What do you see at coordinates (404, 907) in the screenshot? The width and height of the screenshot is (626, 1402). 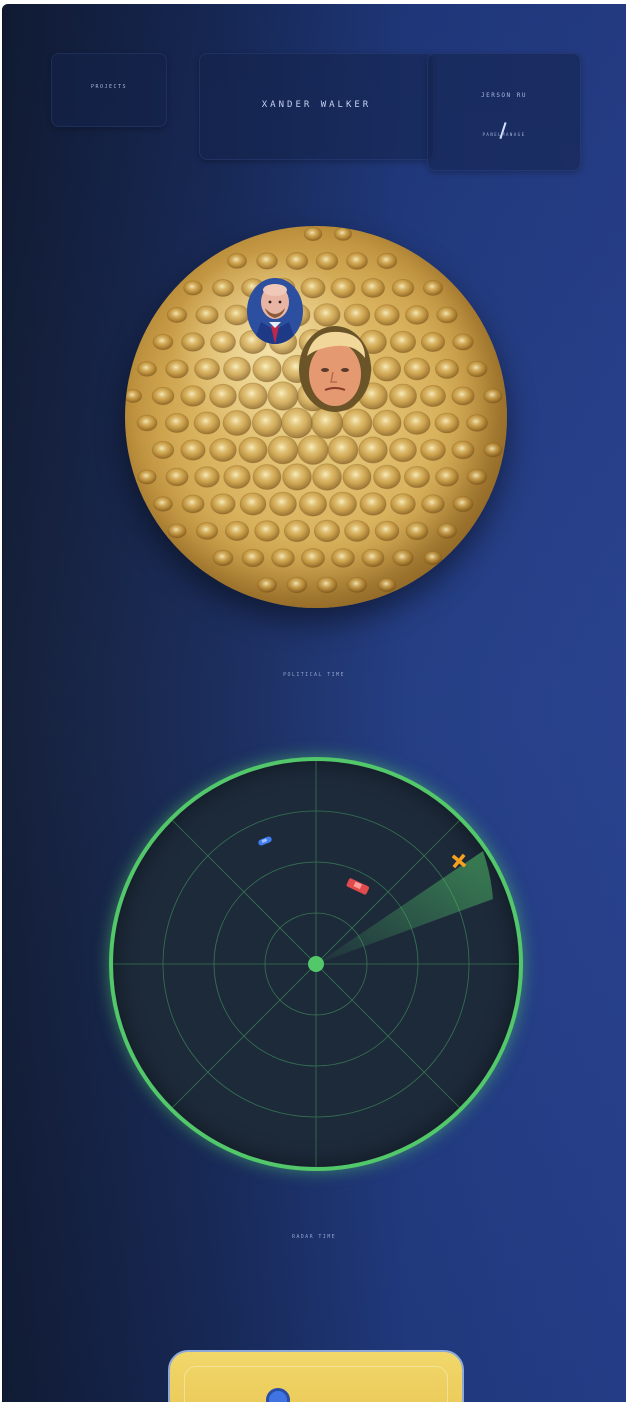 I see `radar-sweep` at bounding box center [404, 907].